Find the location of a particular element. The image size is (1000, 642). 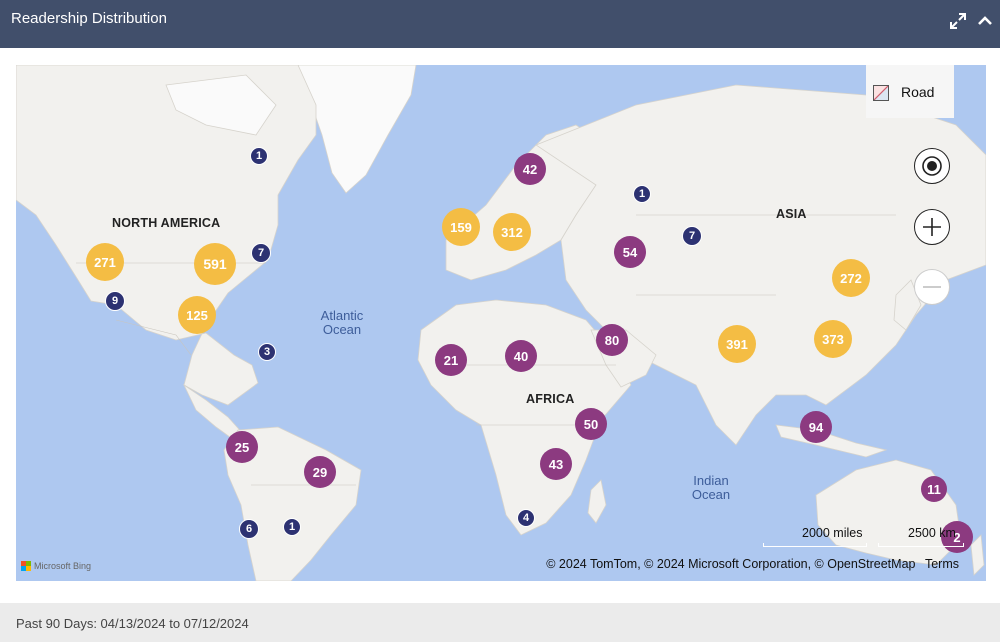

map-style-label: Road is located at coordinates (918, 92).